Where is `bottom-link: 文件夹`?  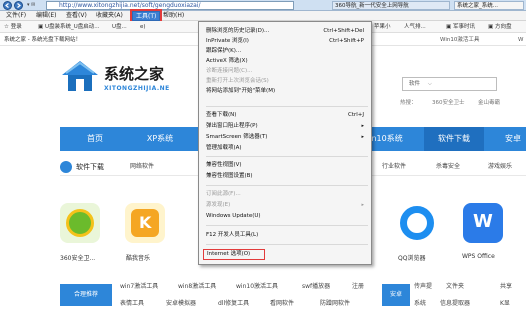
bottom-link: 文件夹 is located at coordinates (455, 285).